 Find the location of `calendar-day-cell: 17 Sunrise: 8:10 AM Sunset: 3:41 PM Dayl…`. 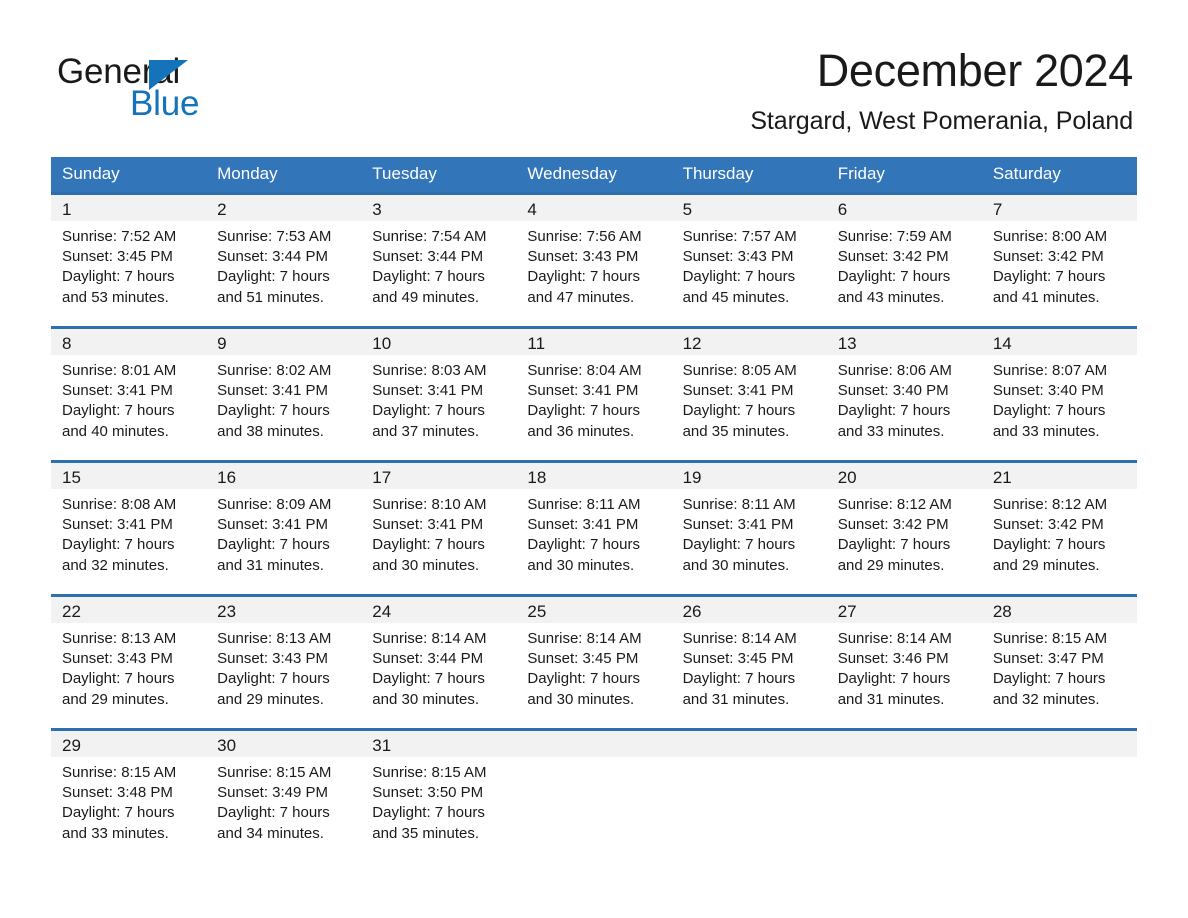

calendar-day-cell: 17 Sunrise: 8:10 AM Sunset: 3:41 PM Dayl… is located at coordinates (439, 527).